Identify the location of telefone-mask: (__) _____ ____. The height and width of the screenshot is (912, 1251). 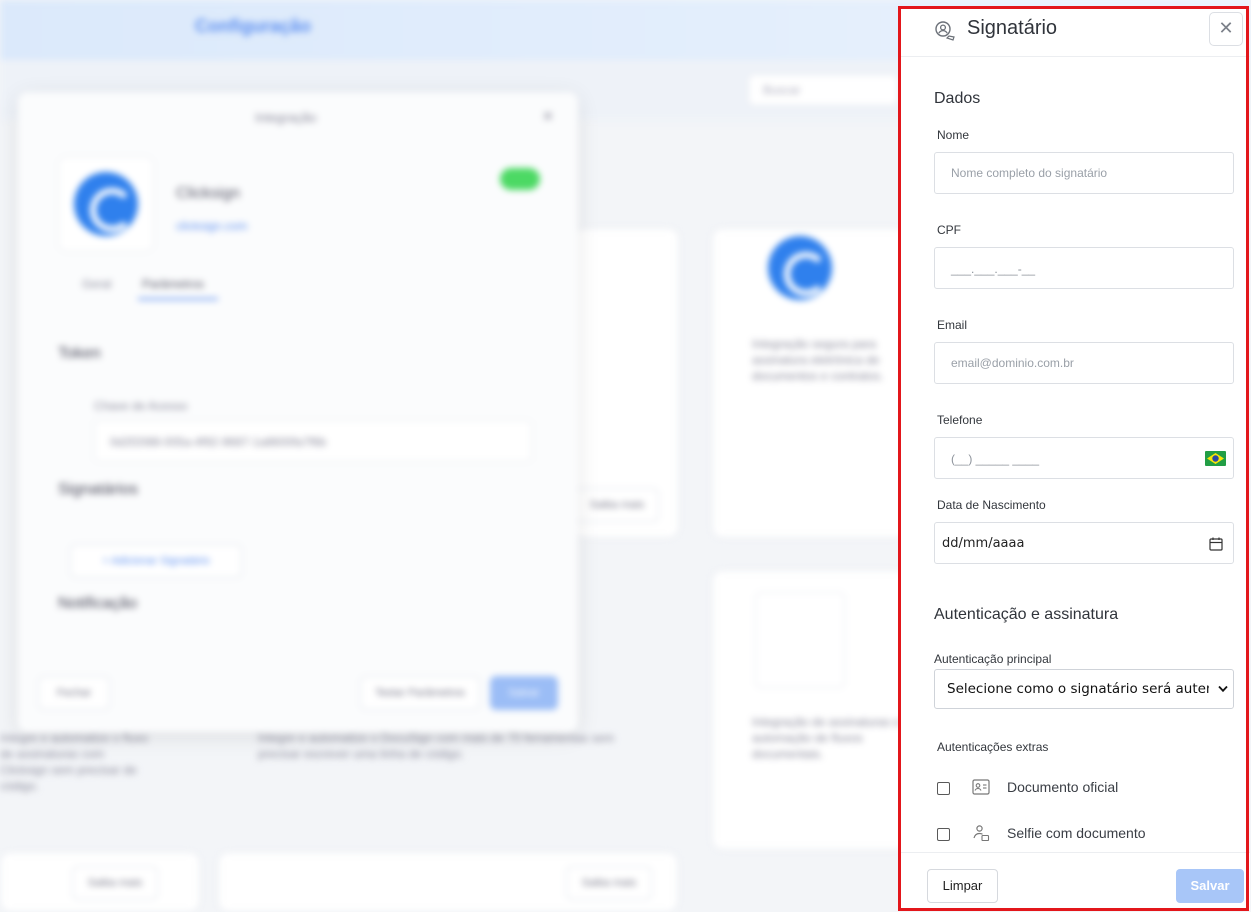
(995, 459).